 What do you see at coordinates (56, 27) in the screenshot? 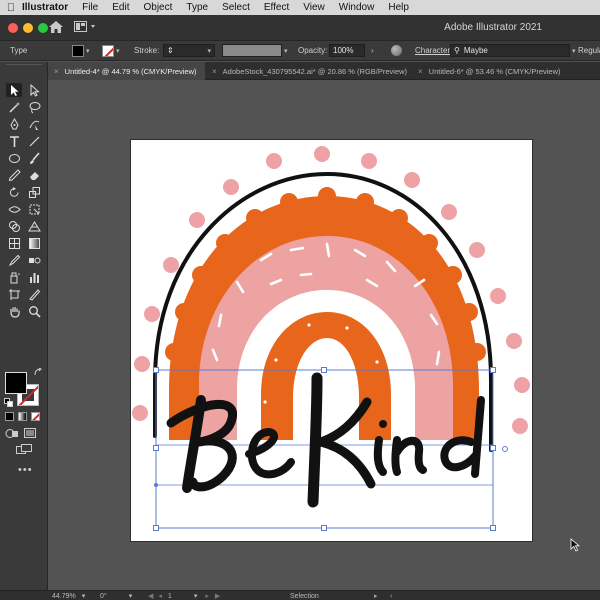
I see `home-icon` at bounding box center [56, 27].